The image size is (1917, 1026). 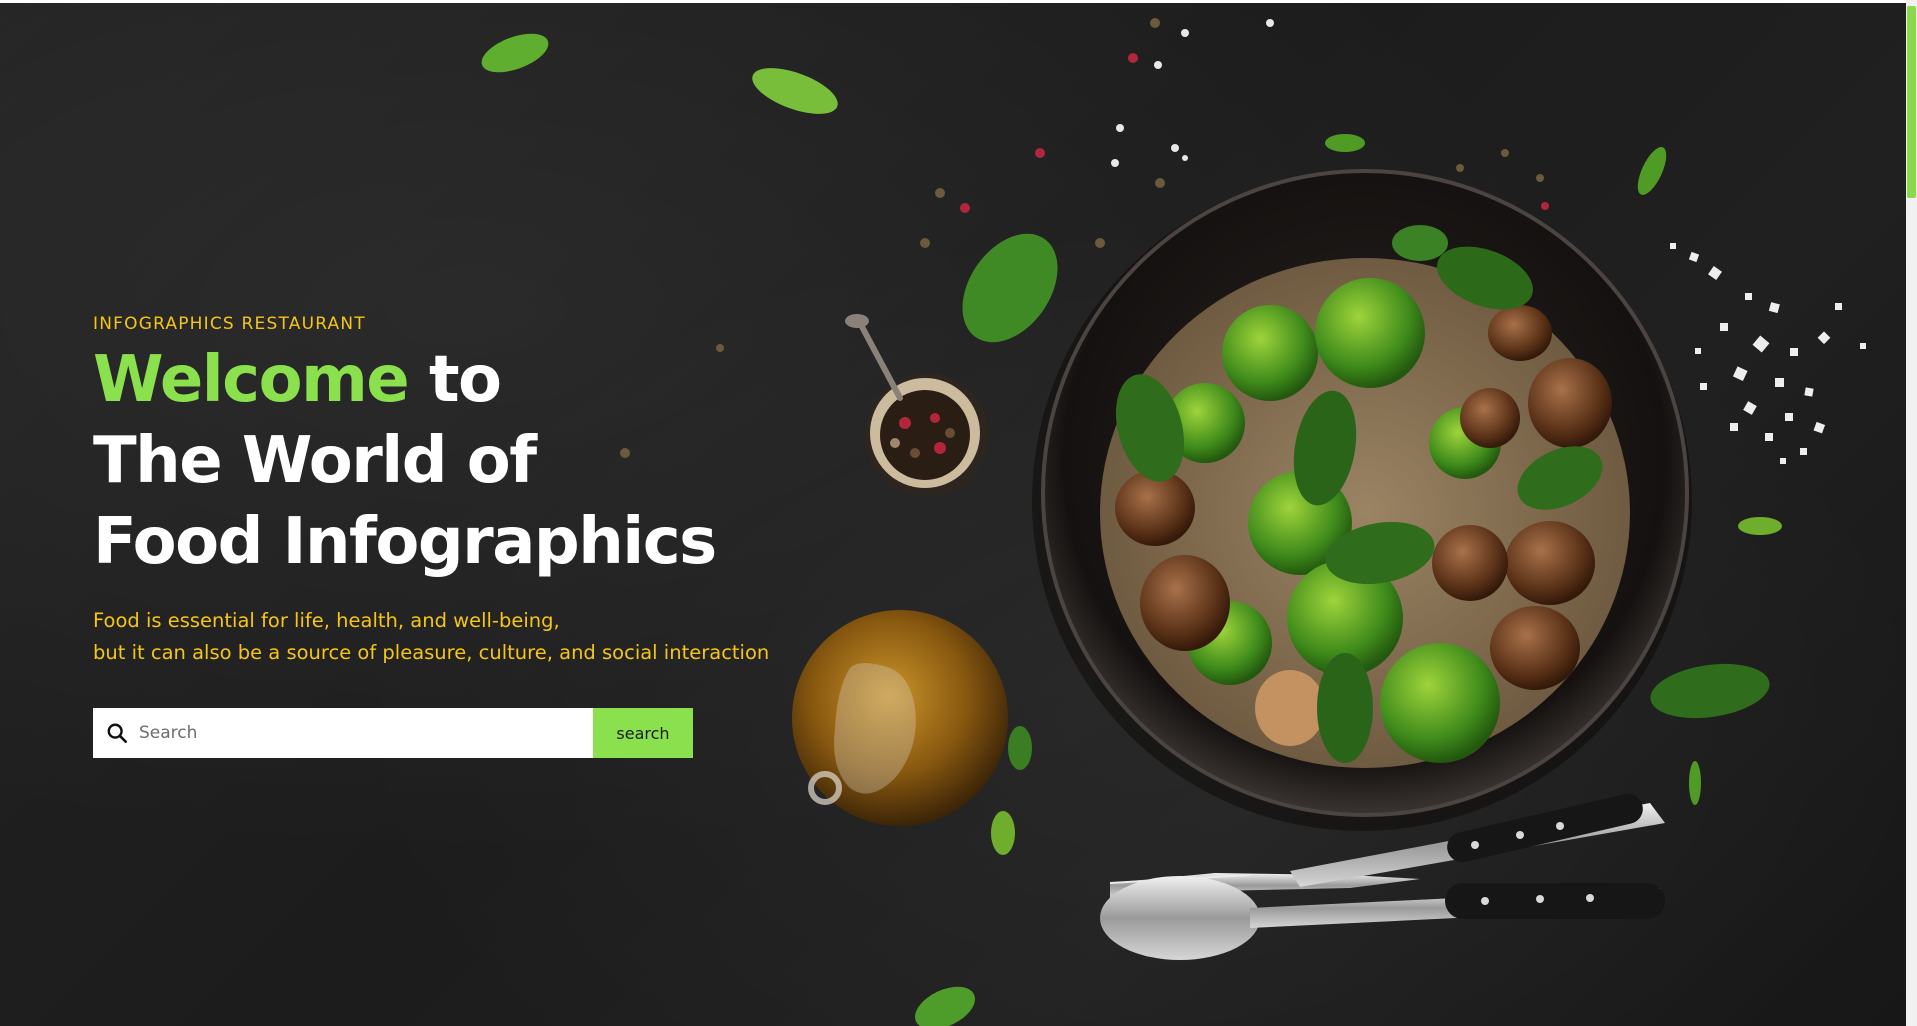 I want to click on search-button: search, so click(x=643, y=733).